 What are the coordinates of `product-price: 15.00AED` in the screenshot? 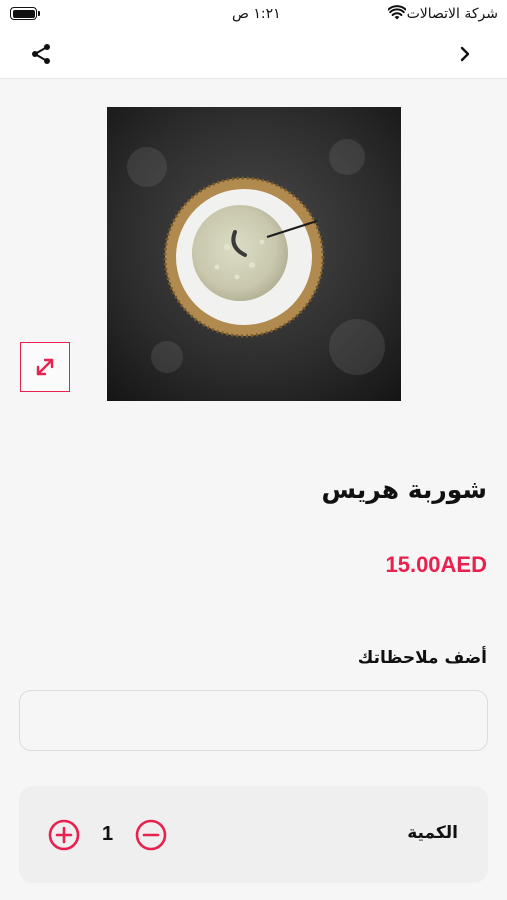 It's located at (436, 564).